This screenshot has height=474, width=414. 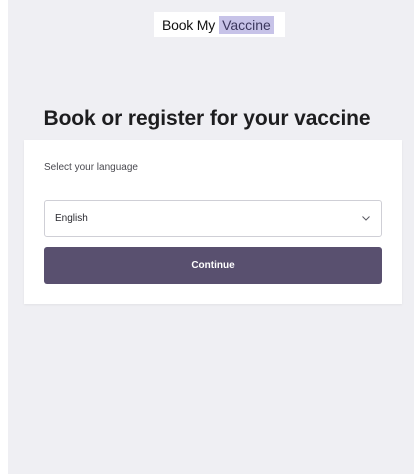 I want to click on logo-text-primary: Book My, so click(x=189, y=24).